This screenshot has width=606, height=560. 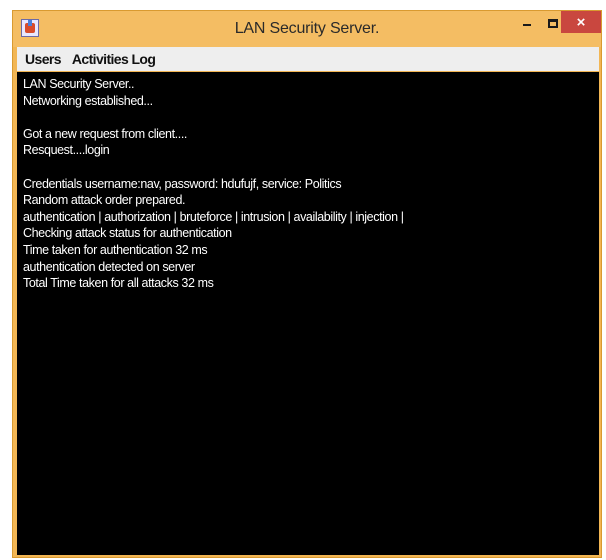 I want to click on minimize-button, so click(x=527, y=23).